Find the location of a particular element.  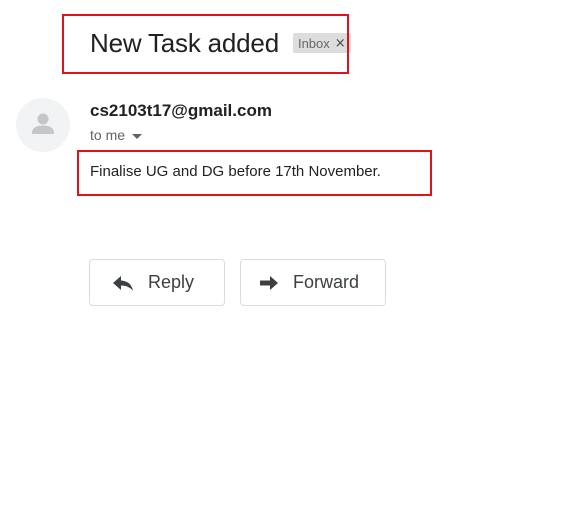

reply-label: Reply is located at coordinates (171, 282).